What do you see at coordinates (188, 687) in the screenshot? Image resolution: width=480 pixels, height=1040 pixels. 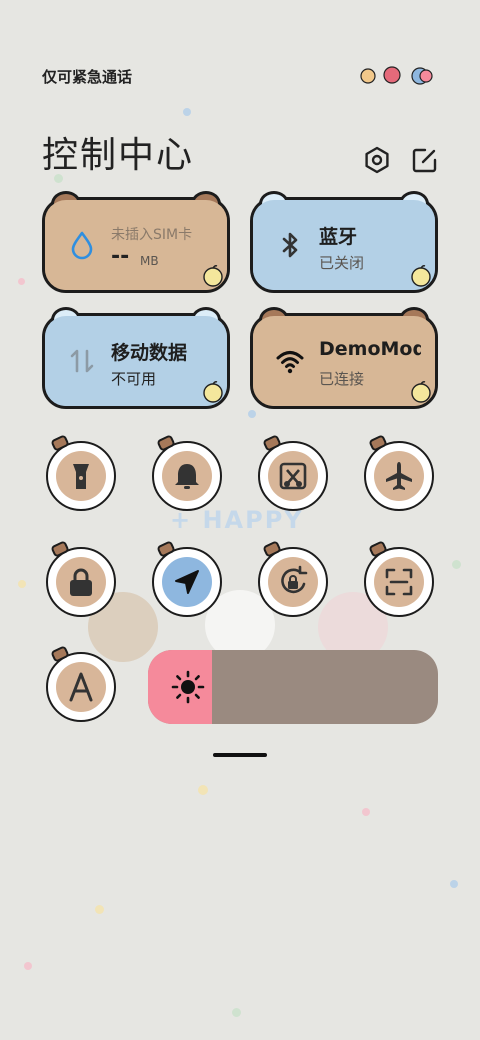 I see `sun-icon` at bounding box center [188, 687].